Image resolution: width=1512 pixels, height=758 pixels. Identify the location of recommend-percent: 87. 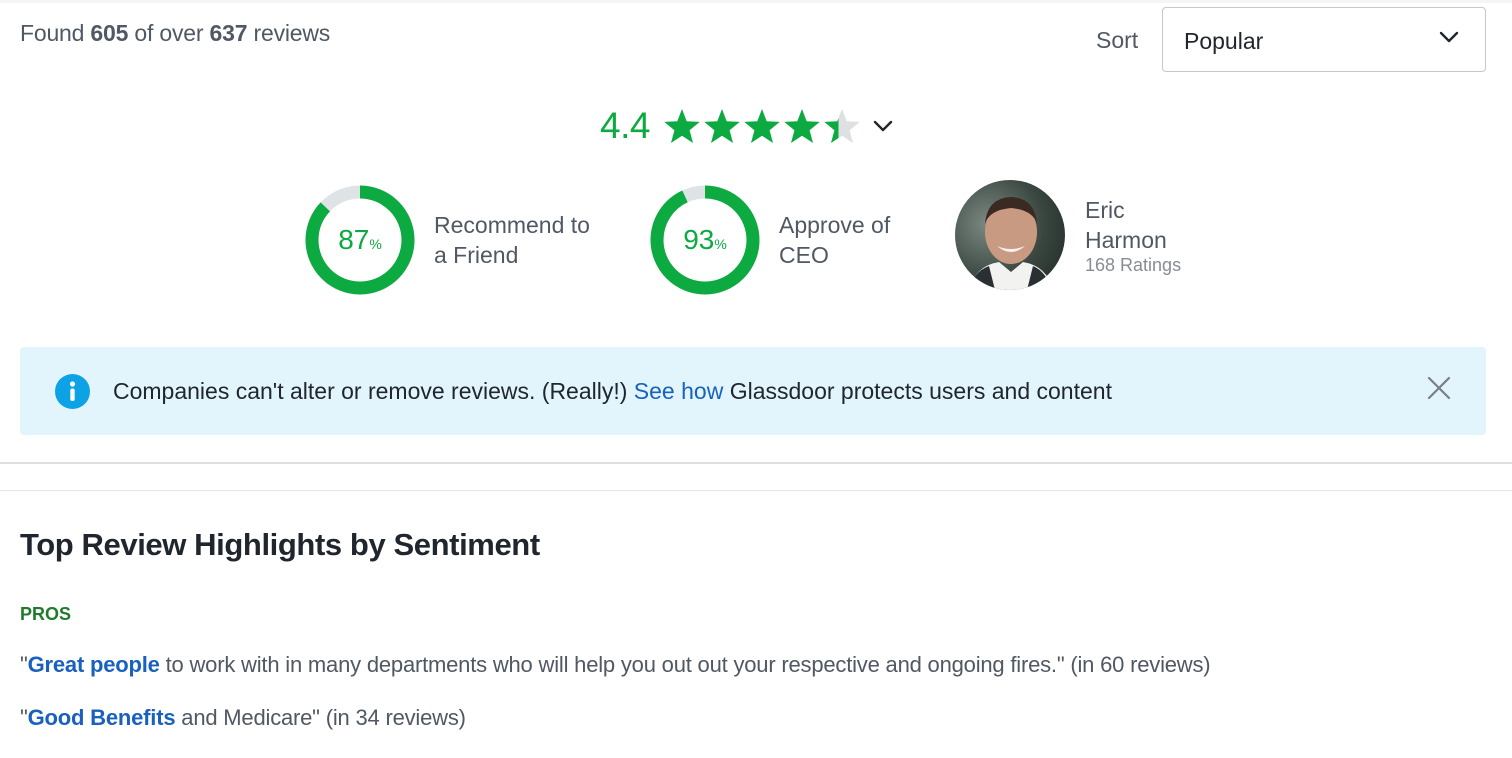
(354, 239).